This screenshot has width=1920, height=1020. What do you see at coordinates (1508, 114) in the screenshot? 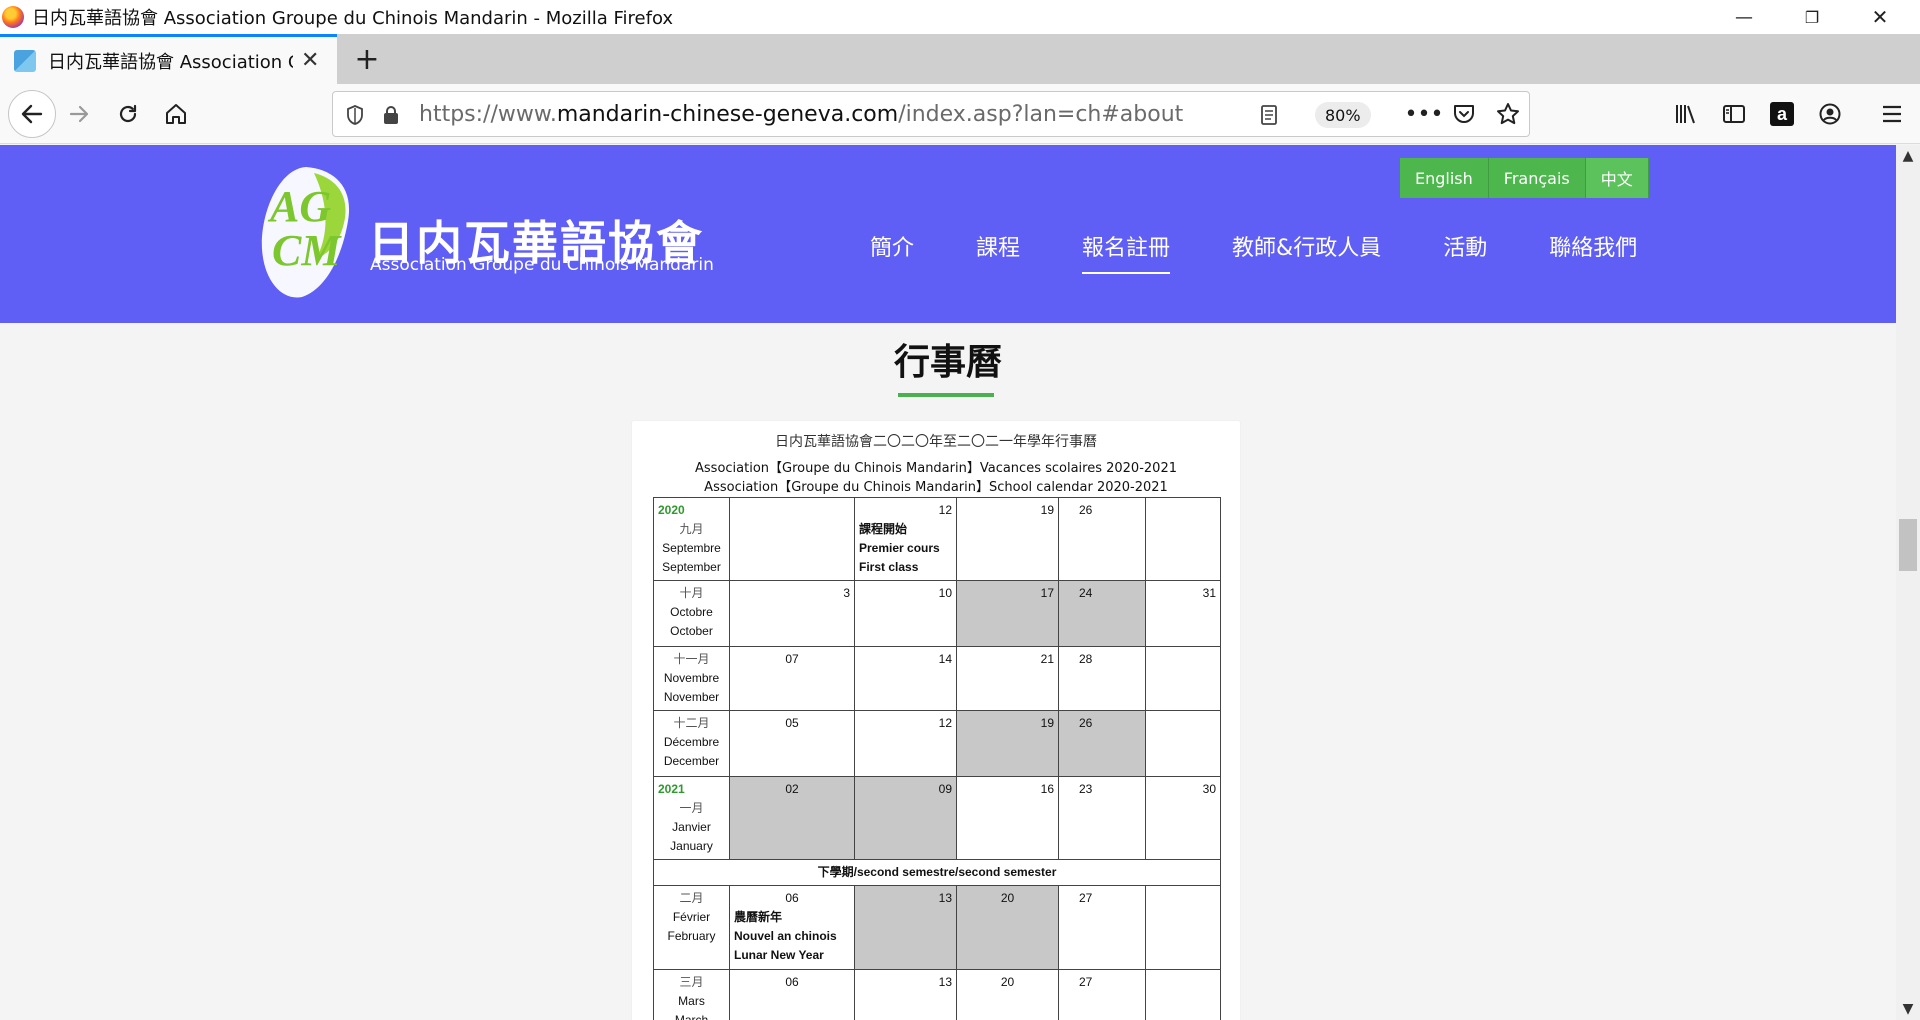
I see `bookmark-star-icon` at bounding box center [1508, 114].